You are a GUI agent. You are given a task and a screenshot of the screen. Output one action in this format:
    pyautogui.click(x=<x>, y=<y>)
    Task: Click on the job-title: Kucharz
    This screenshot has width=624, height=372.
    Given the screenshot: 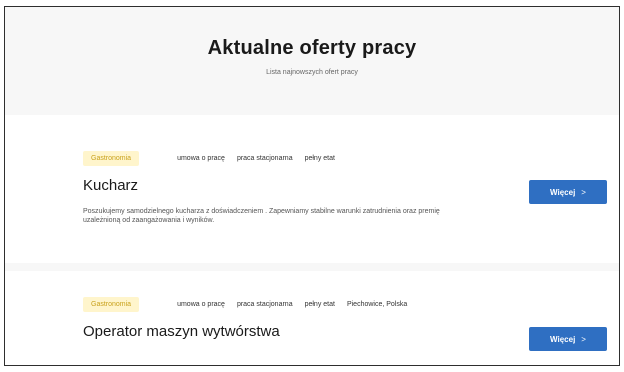 What is the action you would take?
    pyautogui.click(x=110, y=185)
    